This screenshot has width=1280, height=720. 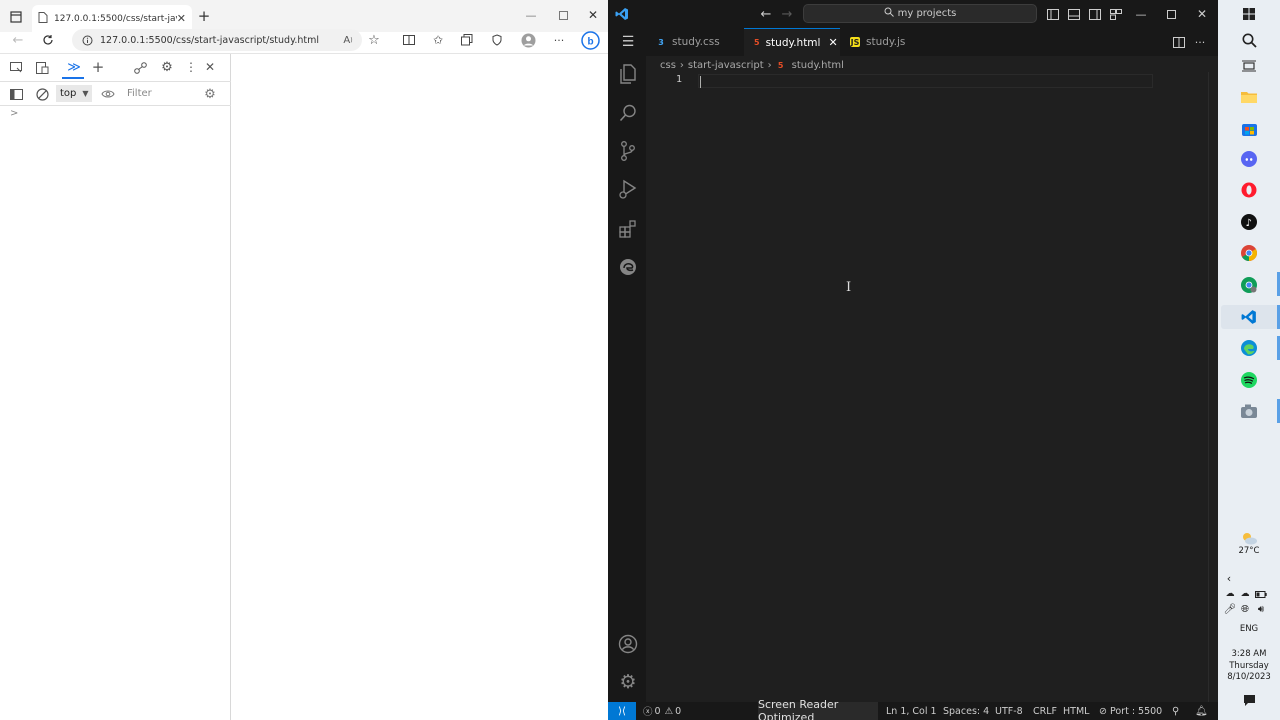 What do you see at coordinates (497, 40) in the screenshot?
I see `browser-essentials-icon` at bounding box center [497, 40].